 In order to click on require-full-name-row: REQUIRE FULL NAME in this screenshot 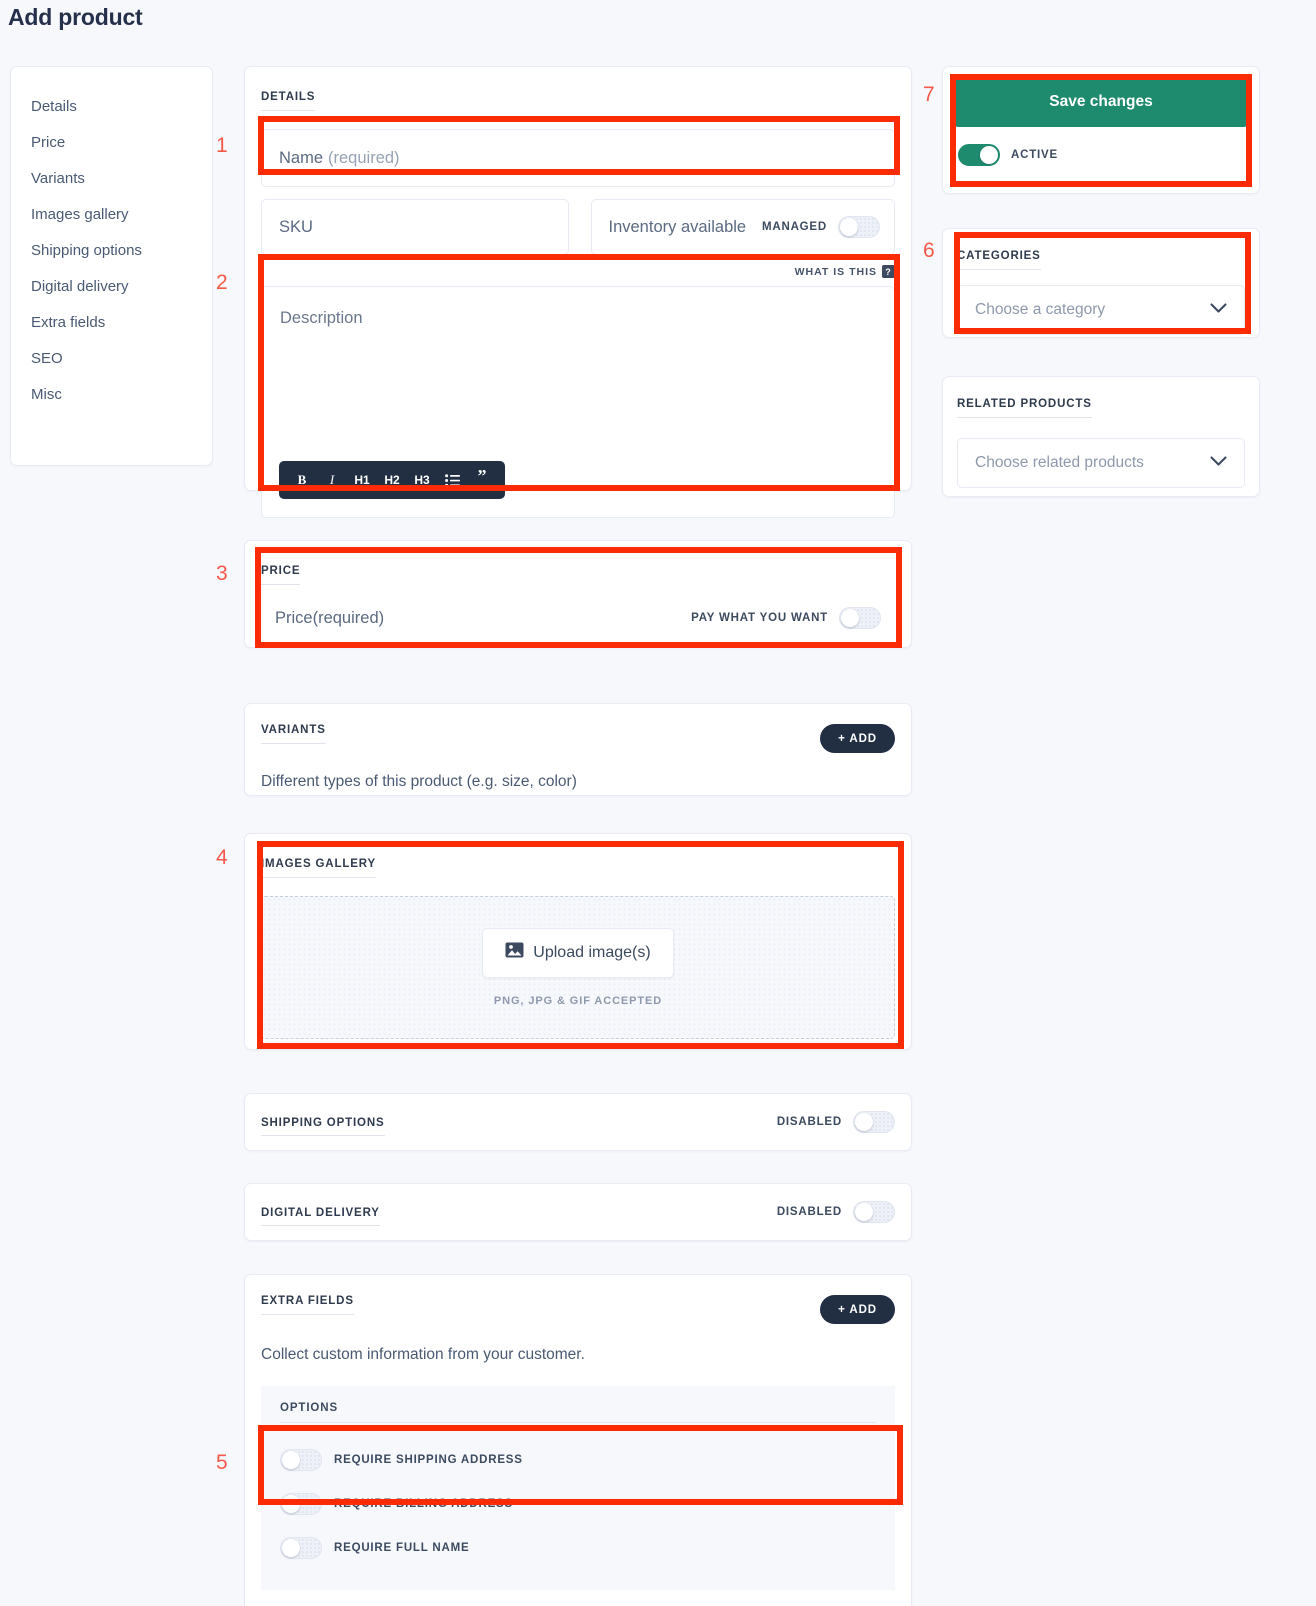, I will do `click(578, 1548)`.